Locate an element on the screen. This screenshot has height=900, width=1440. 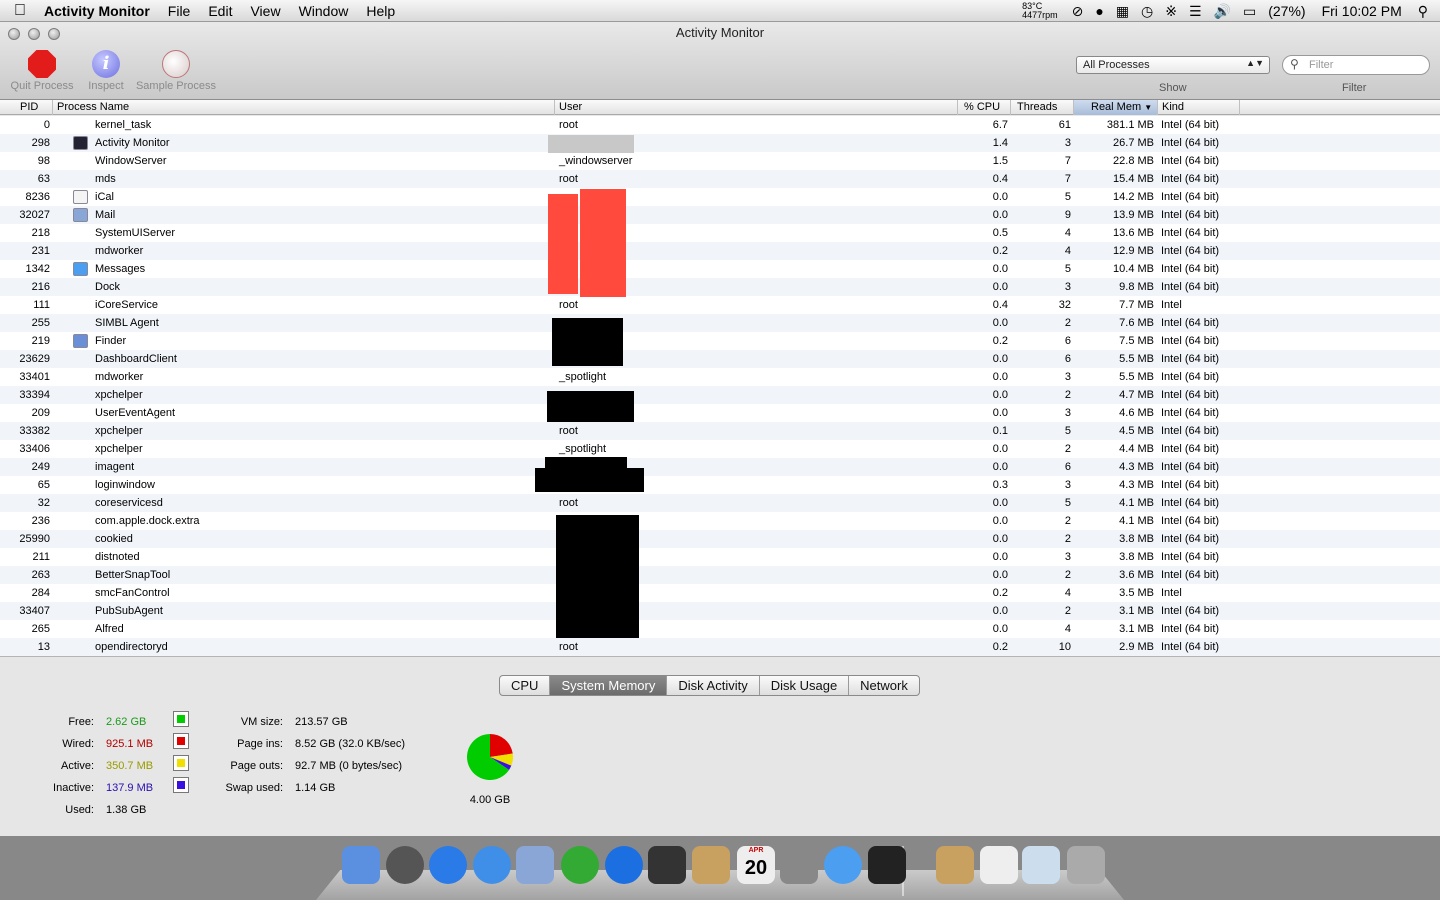
menulet-grid-icon: ▦ is located at coordinates (1122, 11).